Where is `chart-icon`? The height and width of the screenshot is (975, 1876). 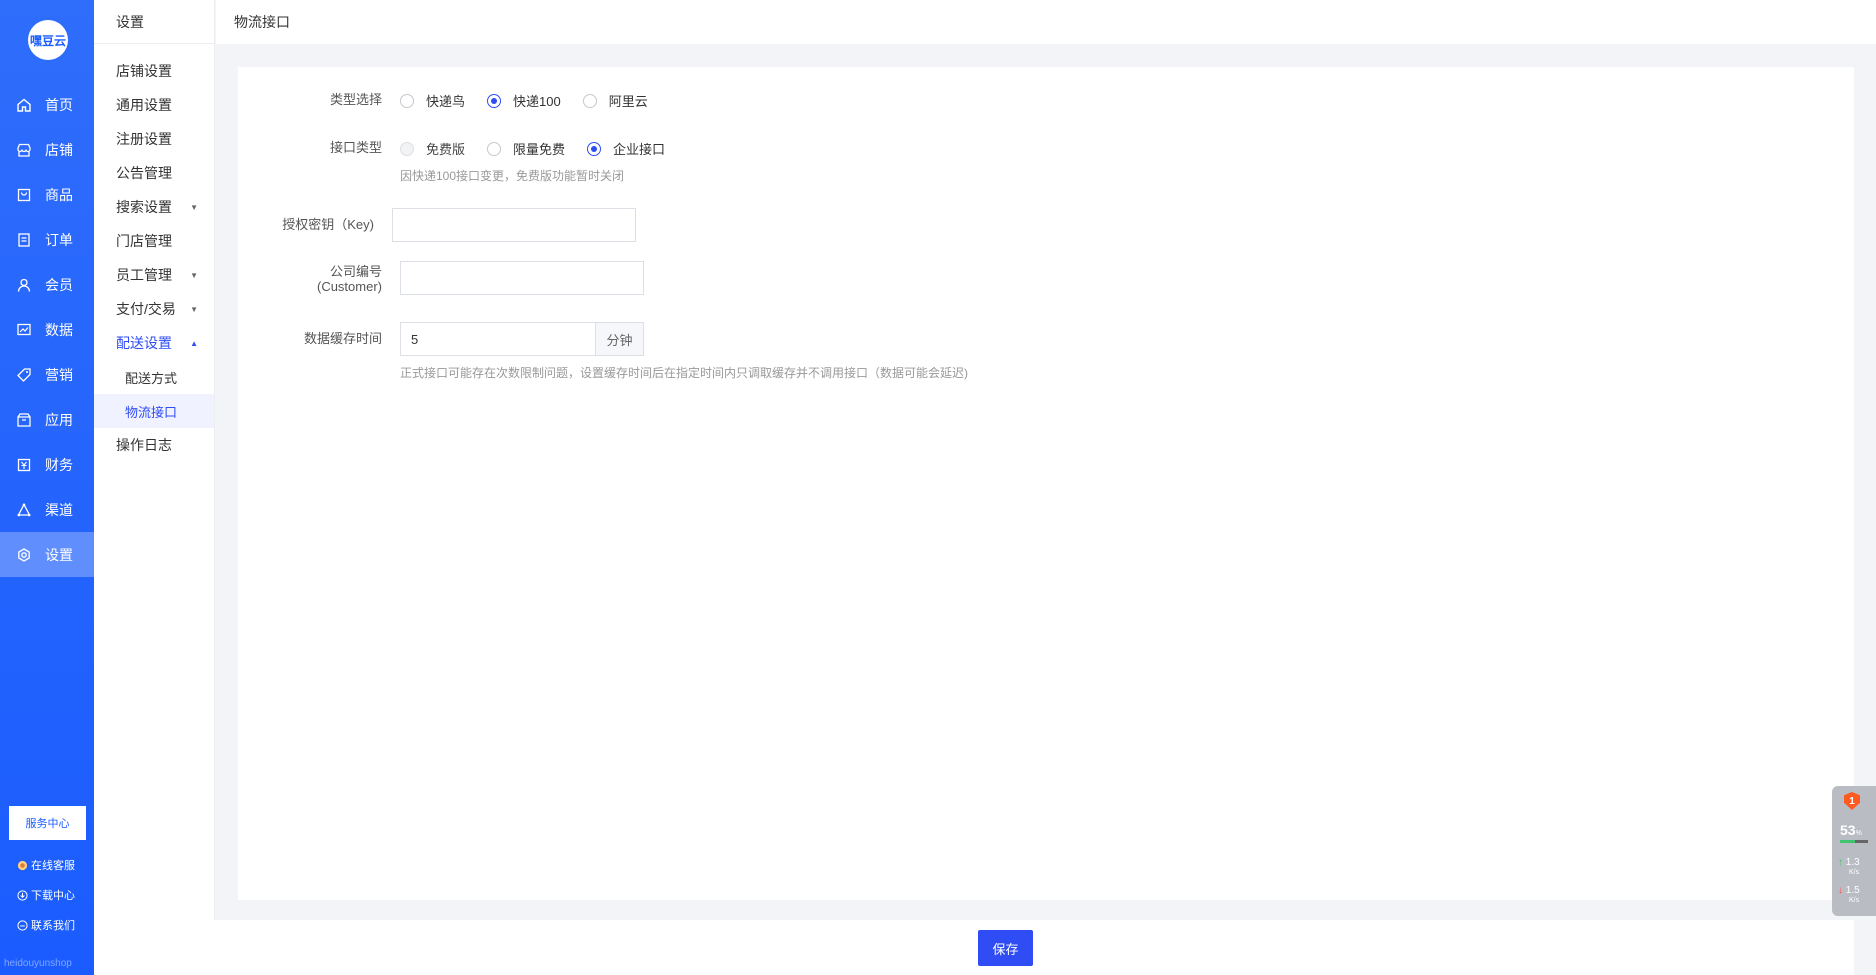 chart-icon is located at coordinates (24, 330).